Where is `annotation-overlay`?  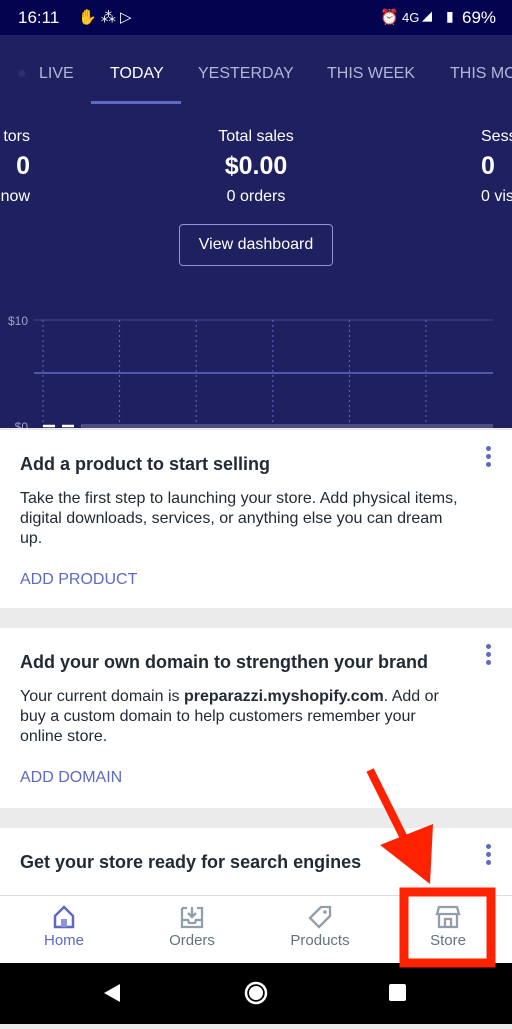
annotation-overlay is located at coordinates (431, 868).